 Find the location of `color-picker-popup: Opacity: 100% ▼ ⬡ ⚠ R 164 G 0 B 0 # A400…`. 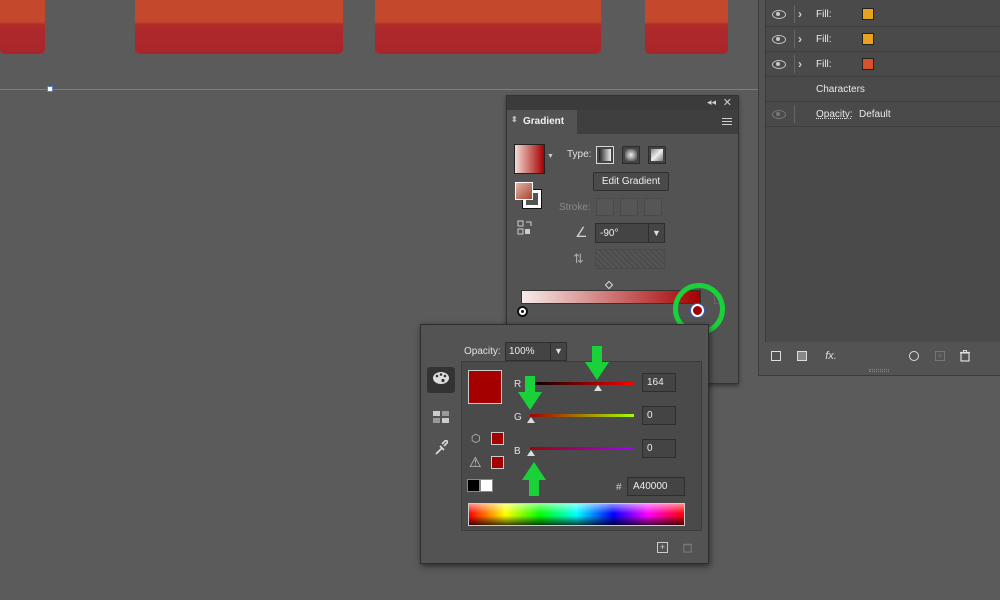

color-picker-popup: Opacity: 100% ▼ ⬡ ⚠ R 164 G 0 B 0 # A400… is located at coordinates (564, 444).